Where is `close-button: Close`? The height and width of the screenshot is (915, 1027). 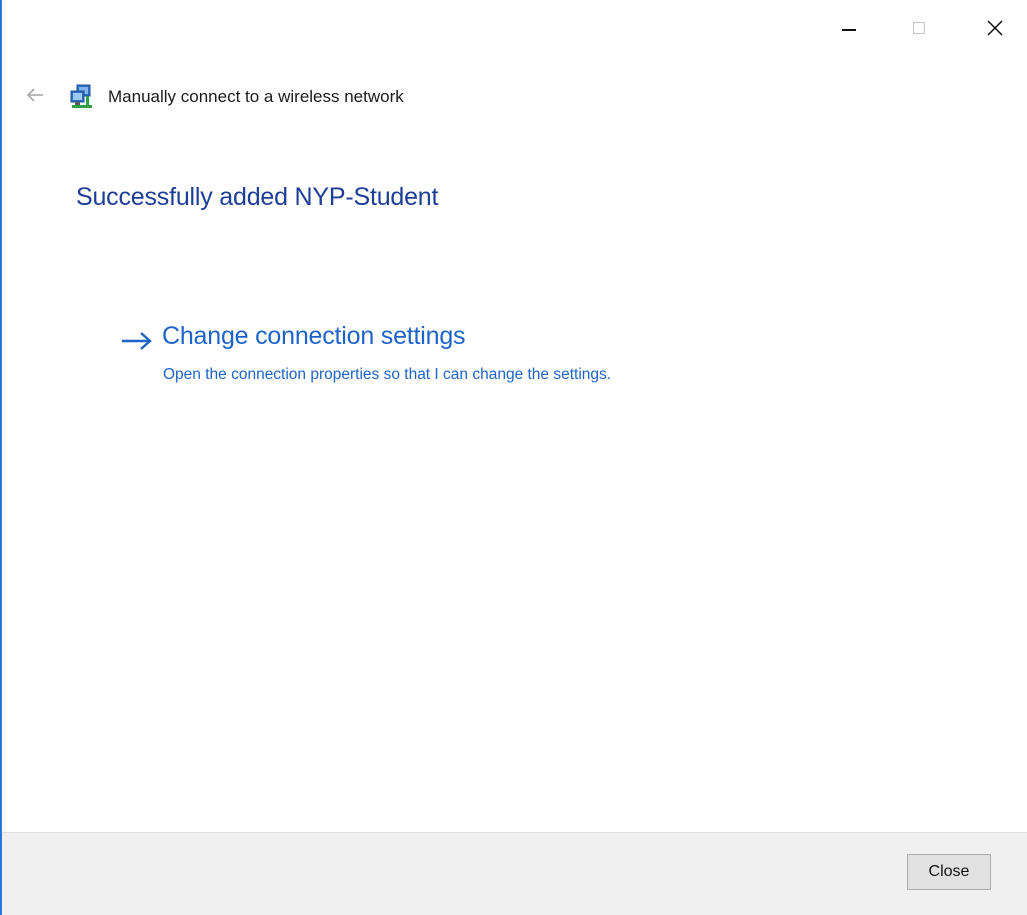 close-button: Close is located at coordinates (949, 872).